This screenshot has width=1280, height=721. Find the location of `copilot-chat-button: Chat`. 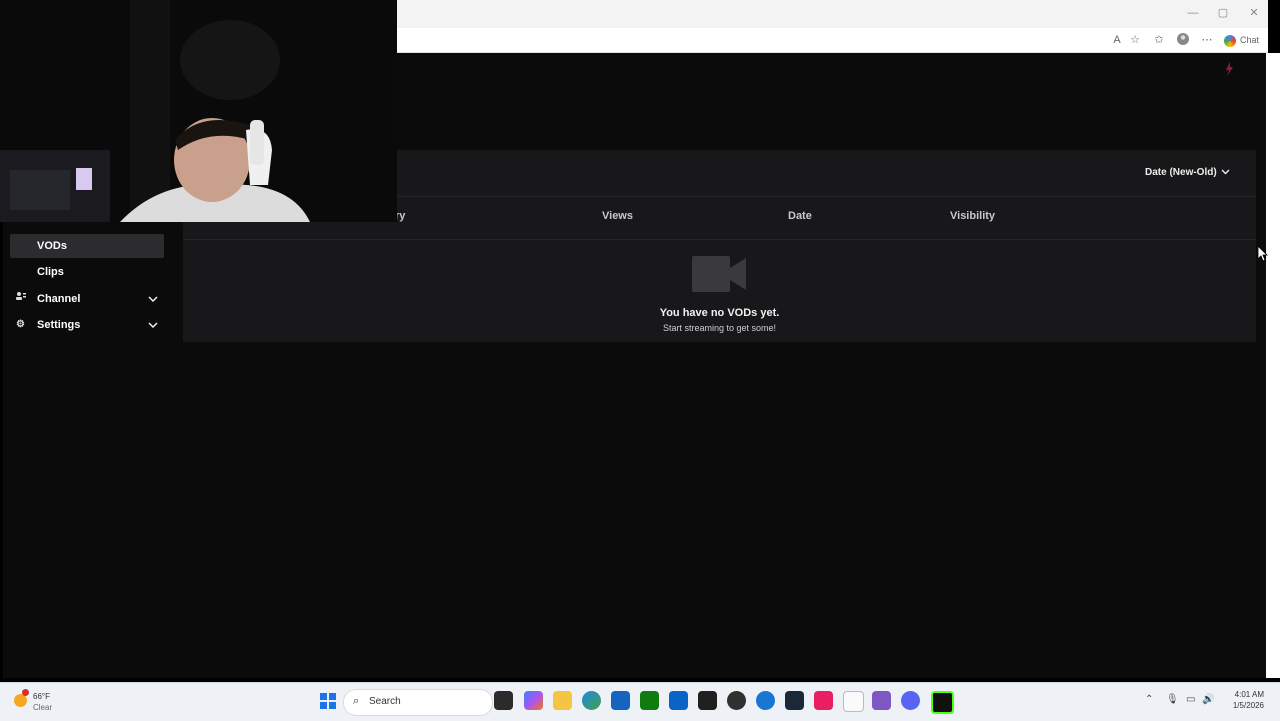

copilot-chat-button: Chat is located at coordinates (1246, 40).